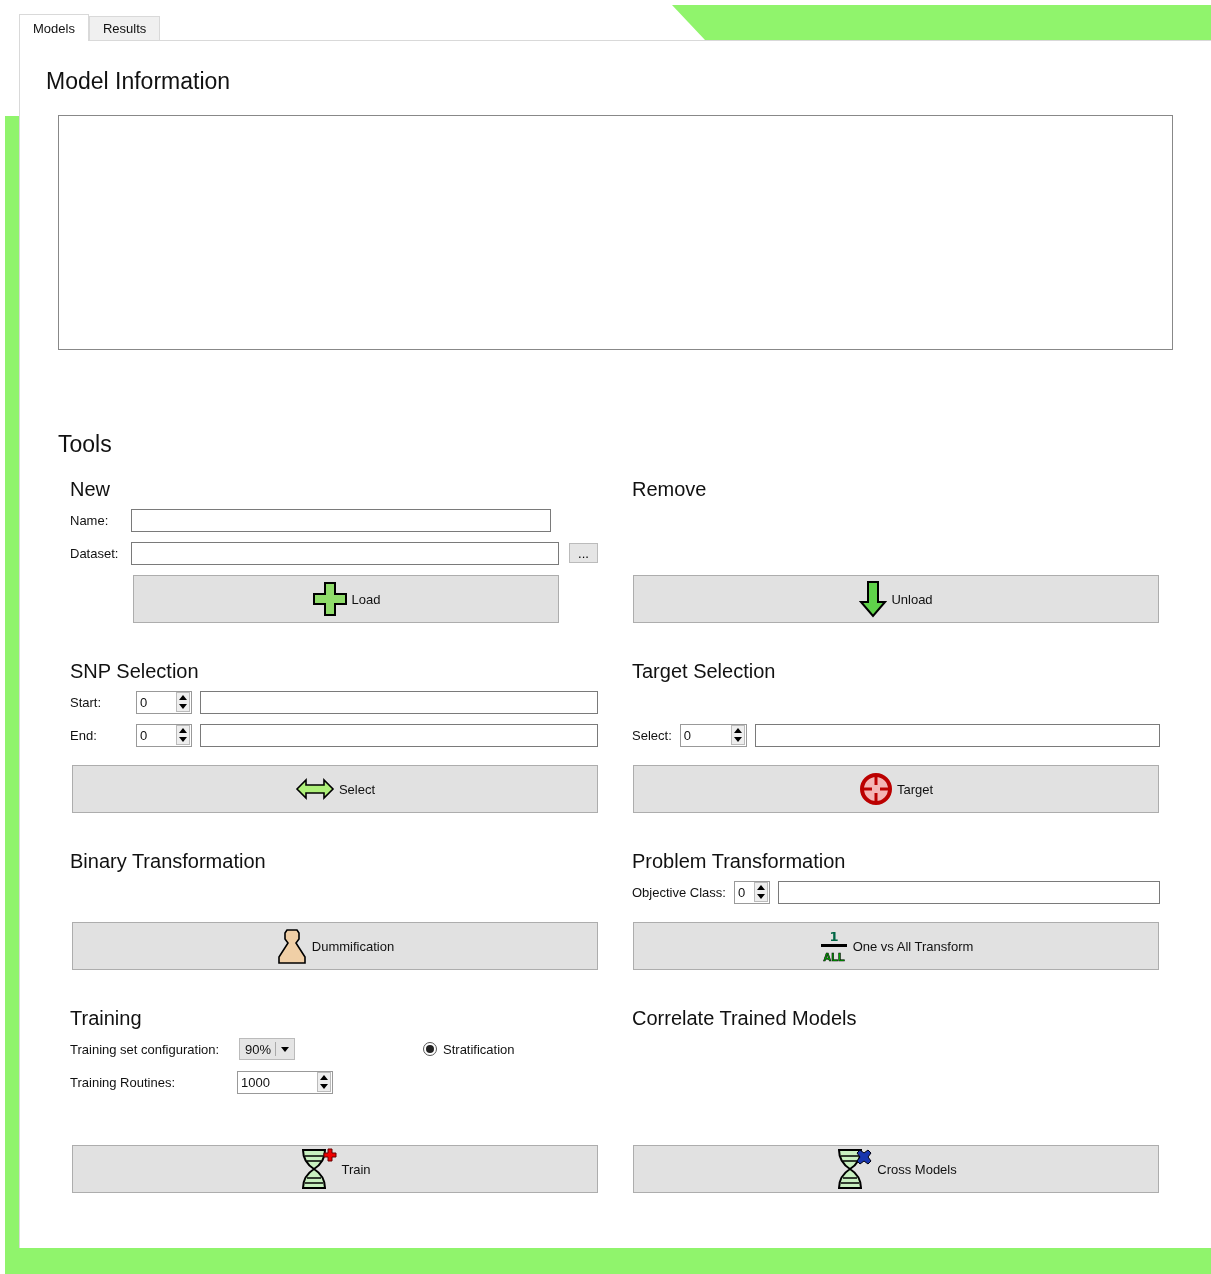  I want to click on pawn-icon, so click(291, 946).